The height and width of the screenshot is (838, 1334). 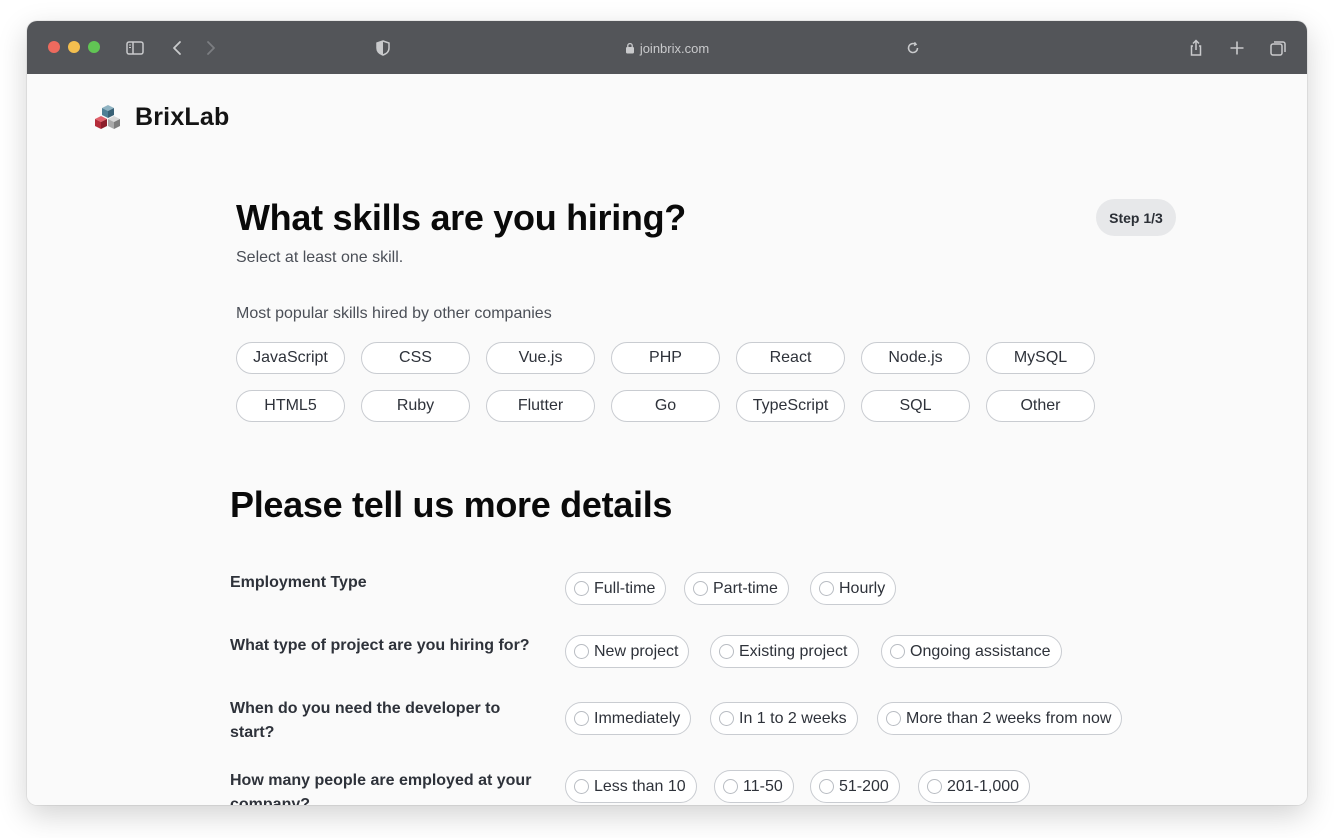 What do you see at coordinates (915, 406) in the screenshot?
I see `skill-chip-sql: SQL` at bounding box center [915, 406].